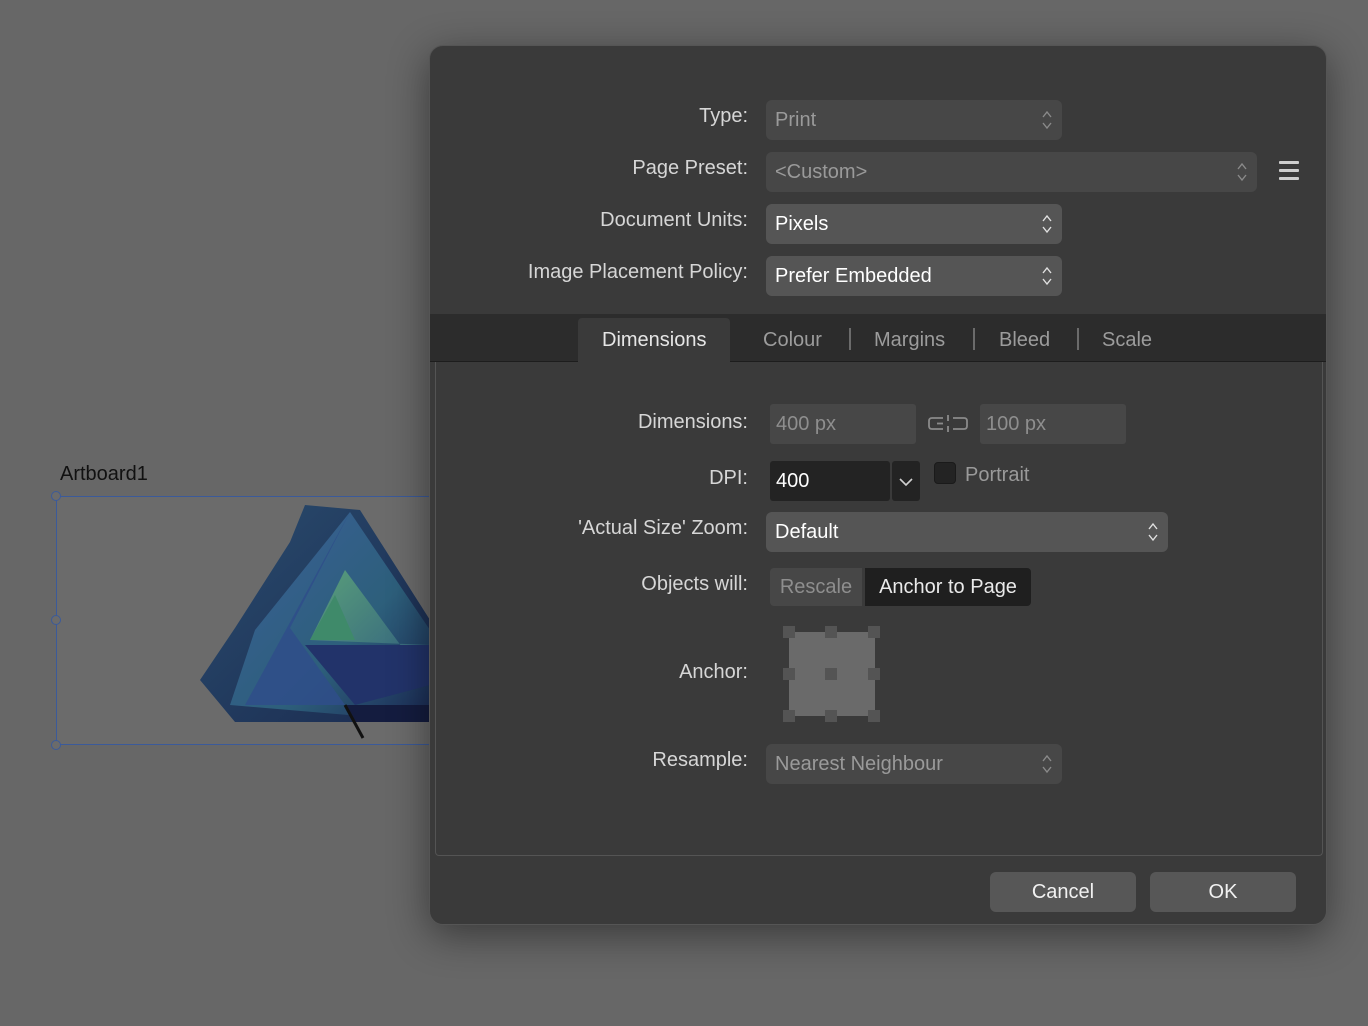 The width and height of the screenshot is (1368, 1026). I want to click on artboard-handle-mid-left, so click(56, 620).